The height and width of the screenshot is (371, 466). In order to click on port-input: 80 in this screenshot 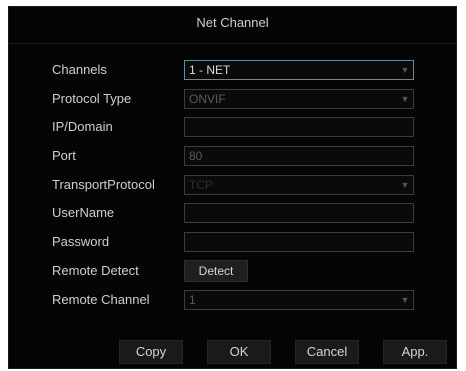, I will do `click(299, 156)`.